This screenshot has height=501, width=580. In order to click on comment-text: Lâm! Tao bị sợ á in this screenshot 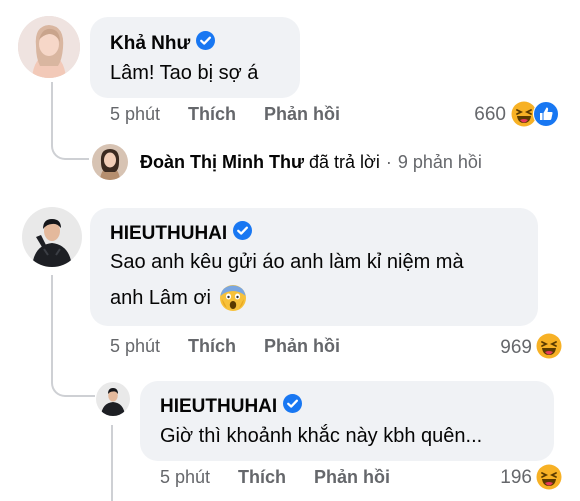, I will do `click(184, 73)`.